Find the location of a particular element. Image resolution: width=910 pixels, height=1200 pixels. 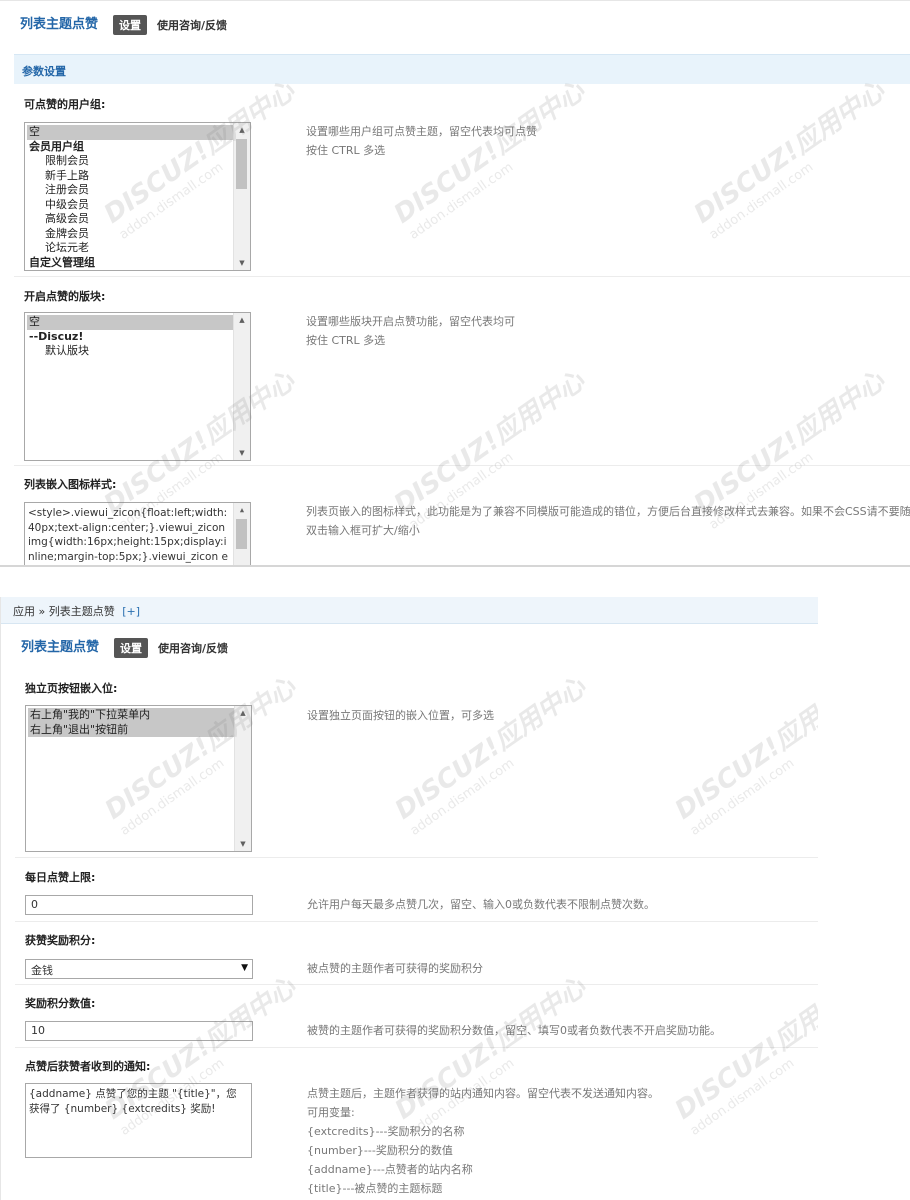

listbox-option: 金牌会员 is located at coordinates (130, 234).